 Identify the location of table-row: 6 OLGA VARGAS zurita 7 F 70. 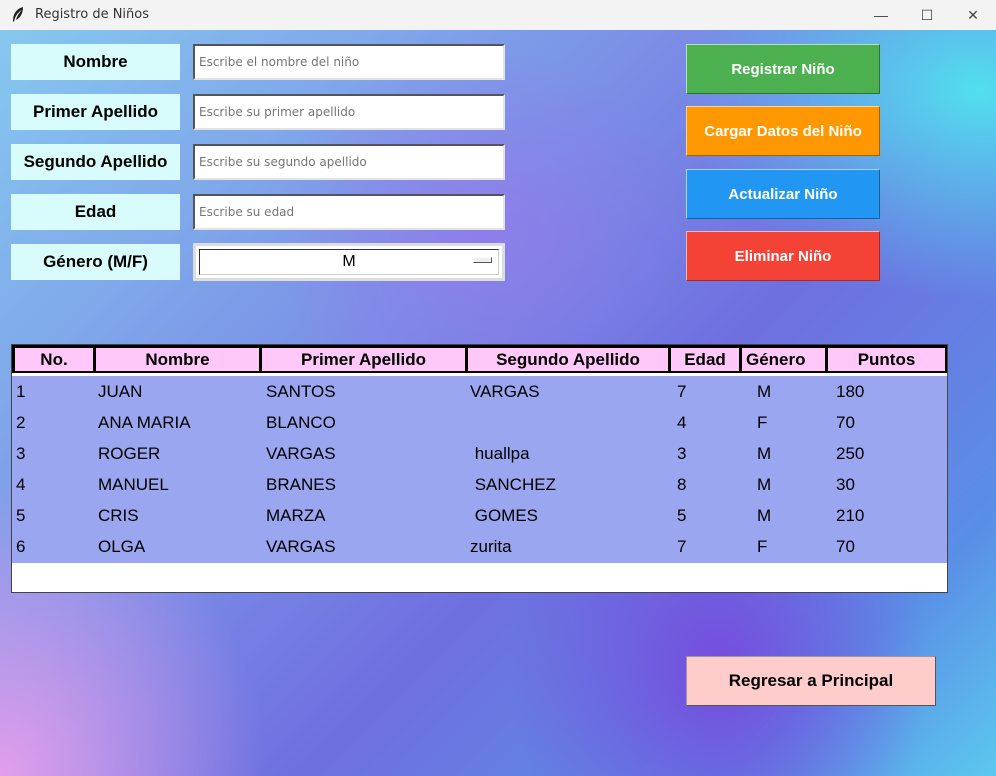
(479, 546).